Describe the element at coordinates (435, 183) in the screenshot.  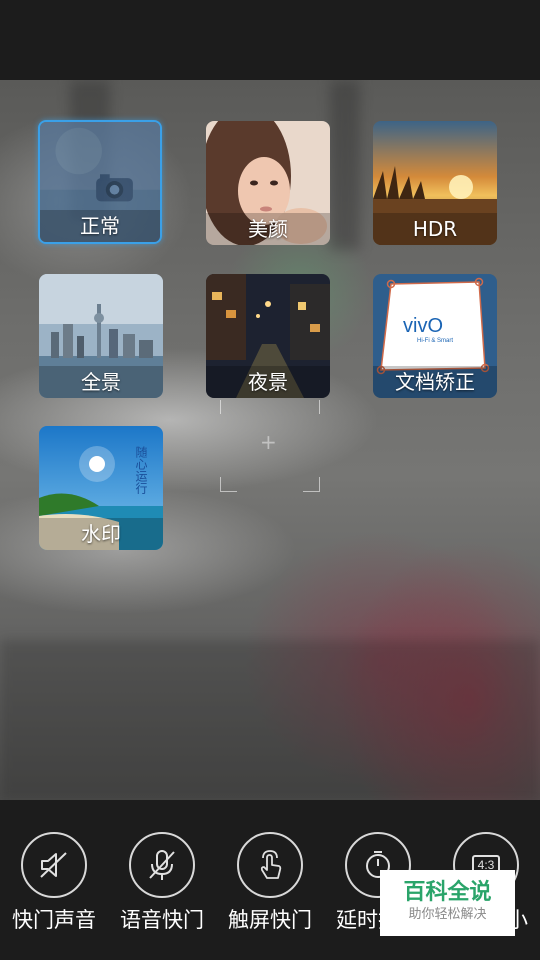
I see `mode-hdr: HDR` at that location.